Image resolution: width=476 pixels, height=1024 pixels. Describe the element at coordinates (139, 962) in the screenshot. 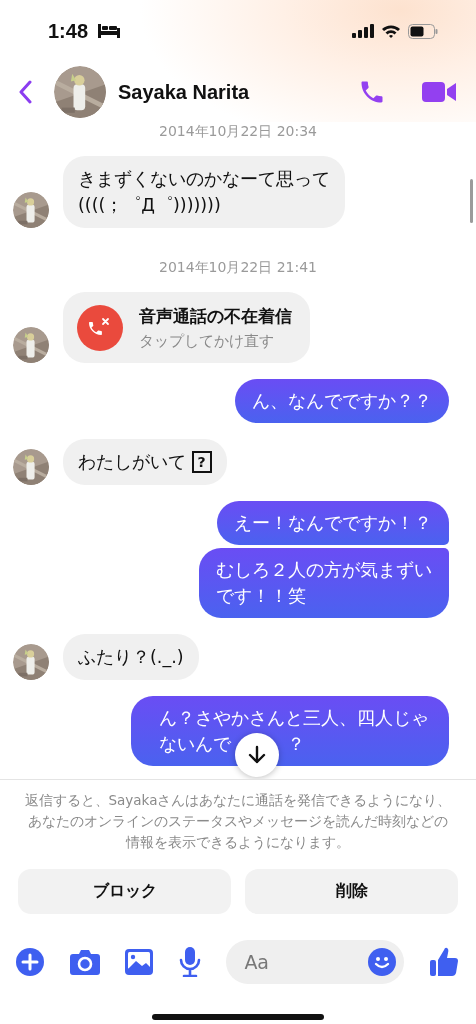

I see `image-icon` at that location.